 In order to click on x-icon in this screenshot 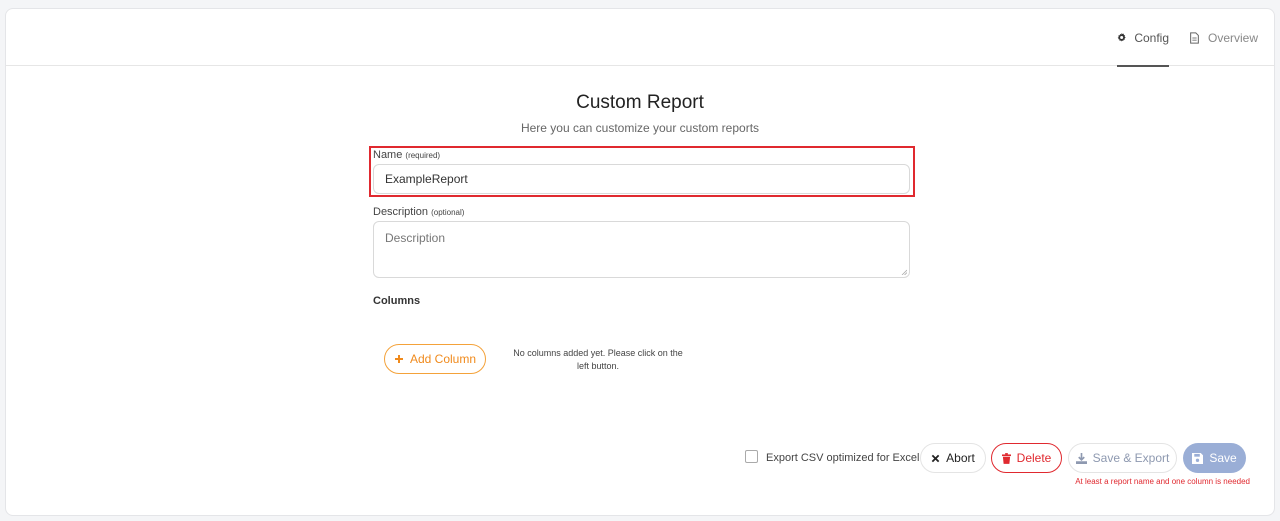, I will do `click(935, 458)`.